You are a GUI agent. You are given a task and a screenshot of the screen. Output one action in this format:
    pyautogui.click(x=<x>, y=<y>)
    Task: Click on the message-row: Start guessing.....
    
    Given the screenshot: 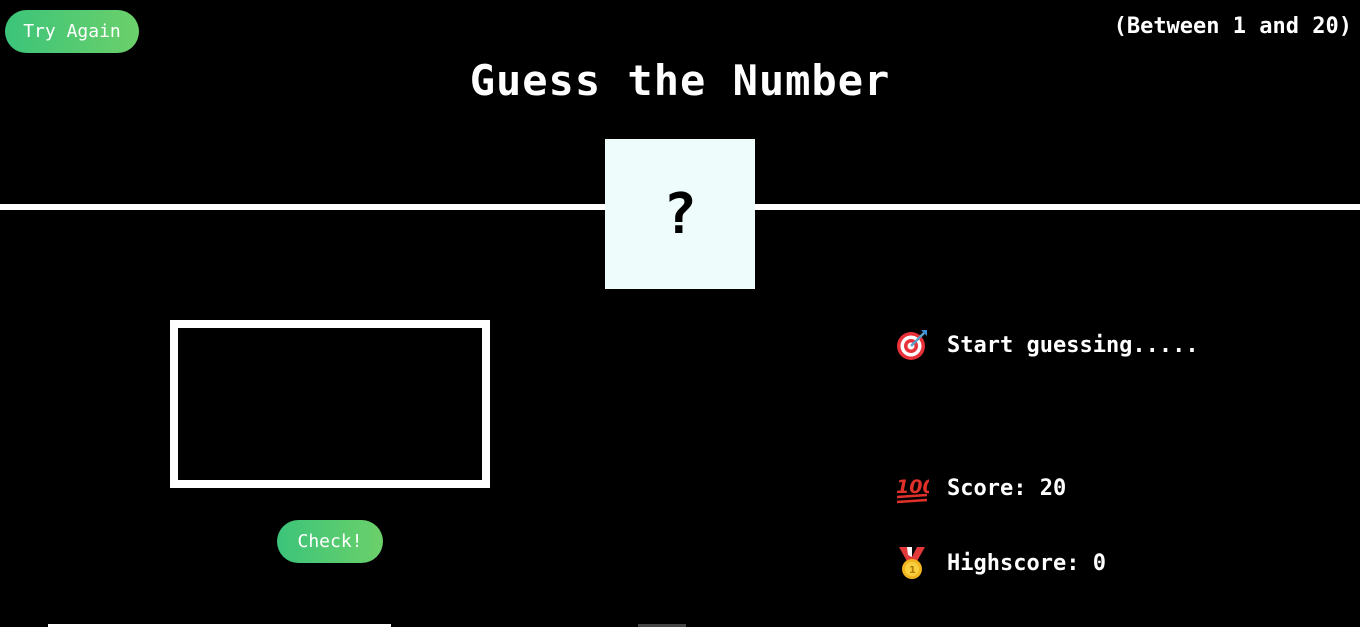 What is the action you would take?
    pyautogui.click(x=1047, y=345)
    